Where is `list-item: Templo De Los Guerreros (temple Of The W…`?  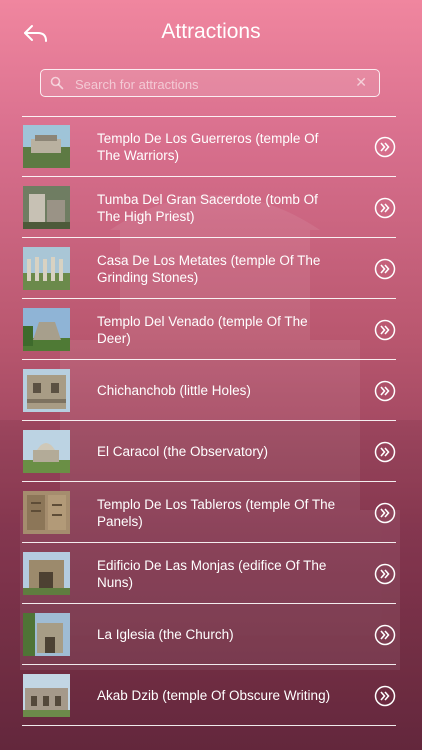 list-item: Templo De Los Guerreros (temple Of The W… is located at coordinates (211, 146).